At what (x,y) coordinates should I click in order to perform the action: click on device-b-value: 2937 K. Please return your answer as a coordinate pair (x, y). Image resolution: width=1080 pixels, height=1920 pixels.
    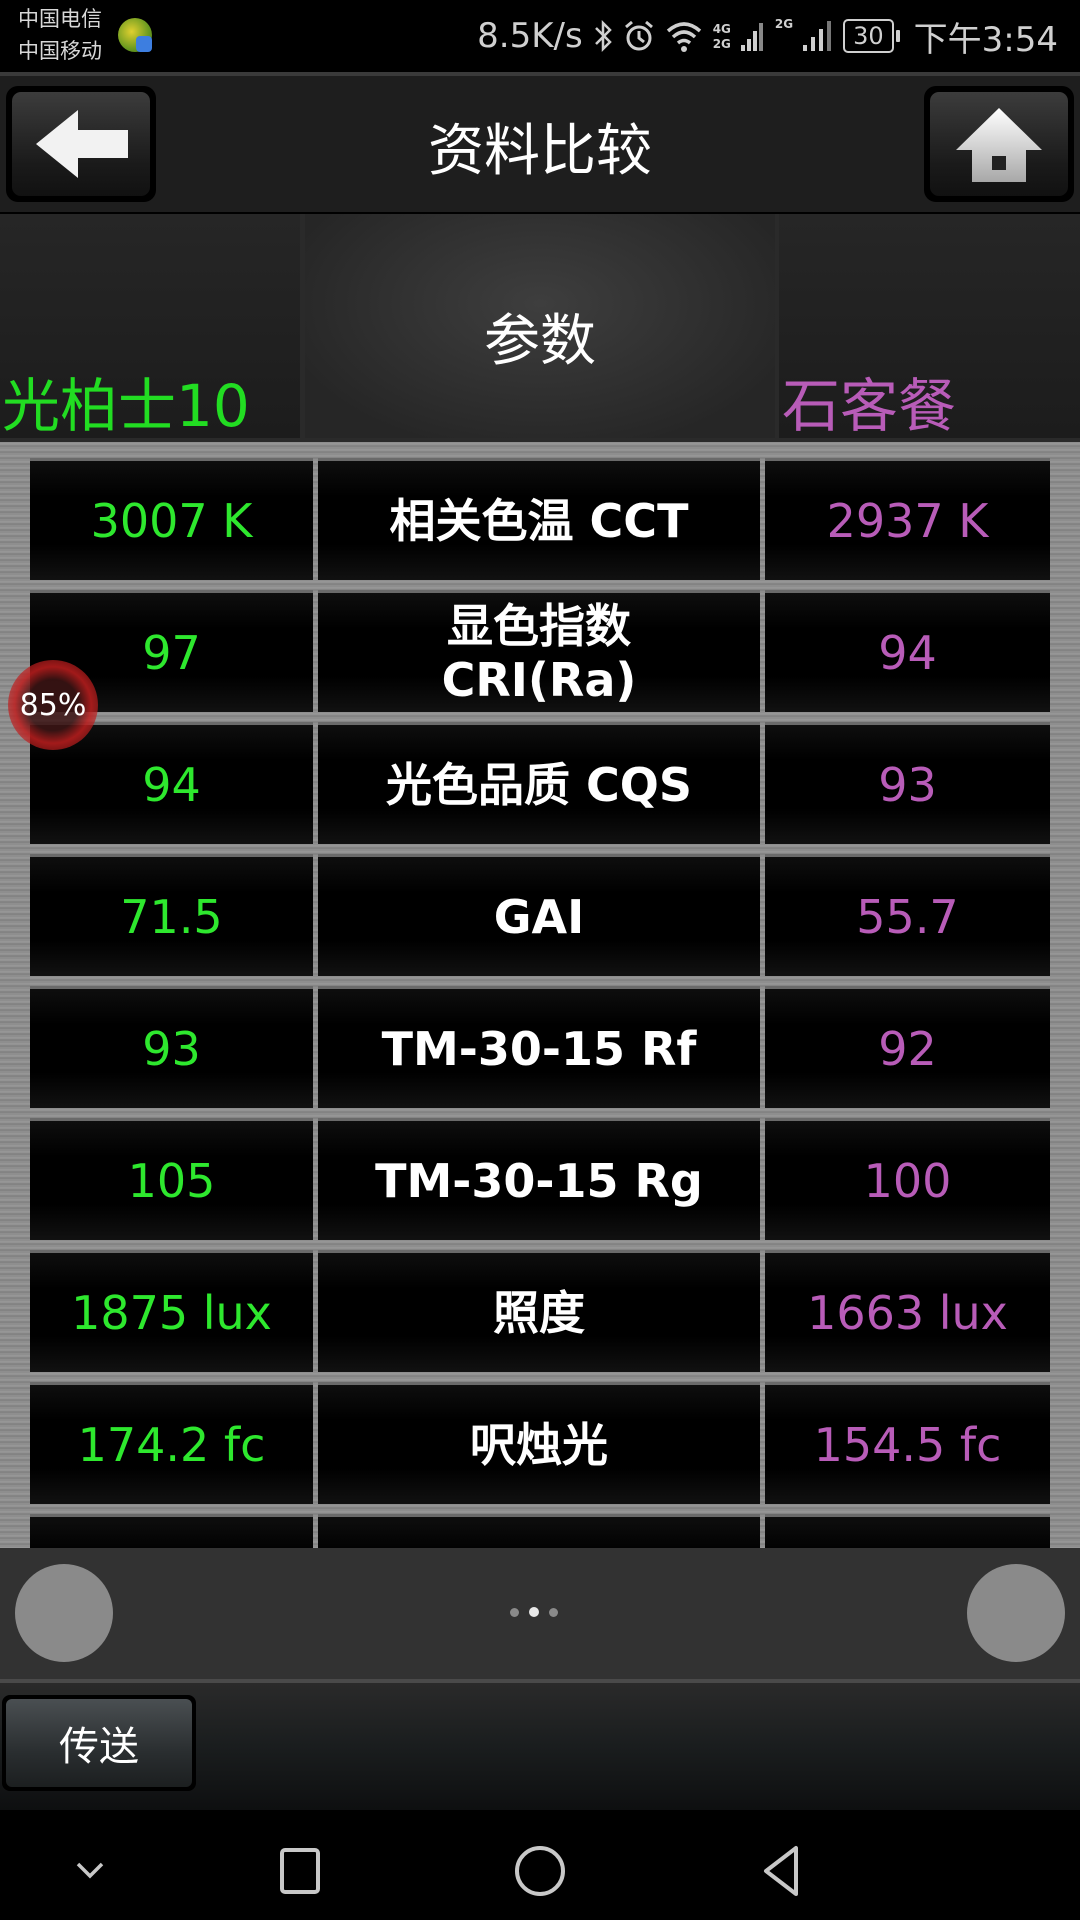
    Looking at the image, I should click on (907, 519).